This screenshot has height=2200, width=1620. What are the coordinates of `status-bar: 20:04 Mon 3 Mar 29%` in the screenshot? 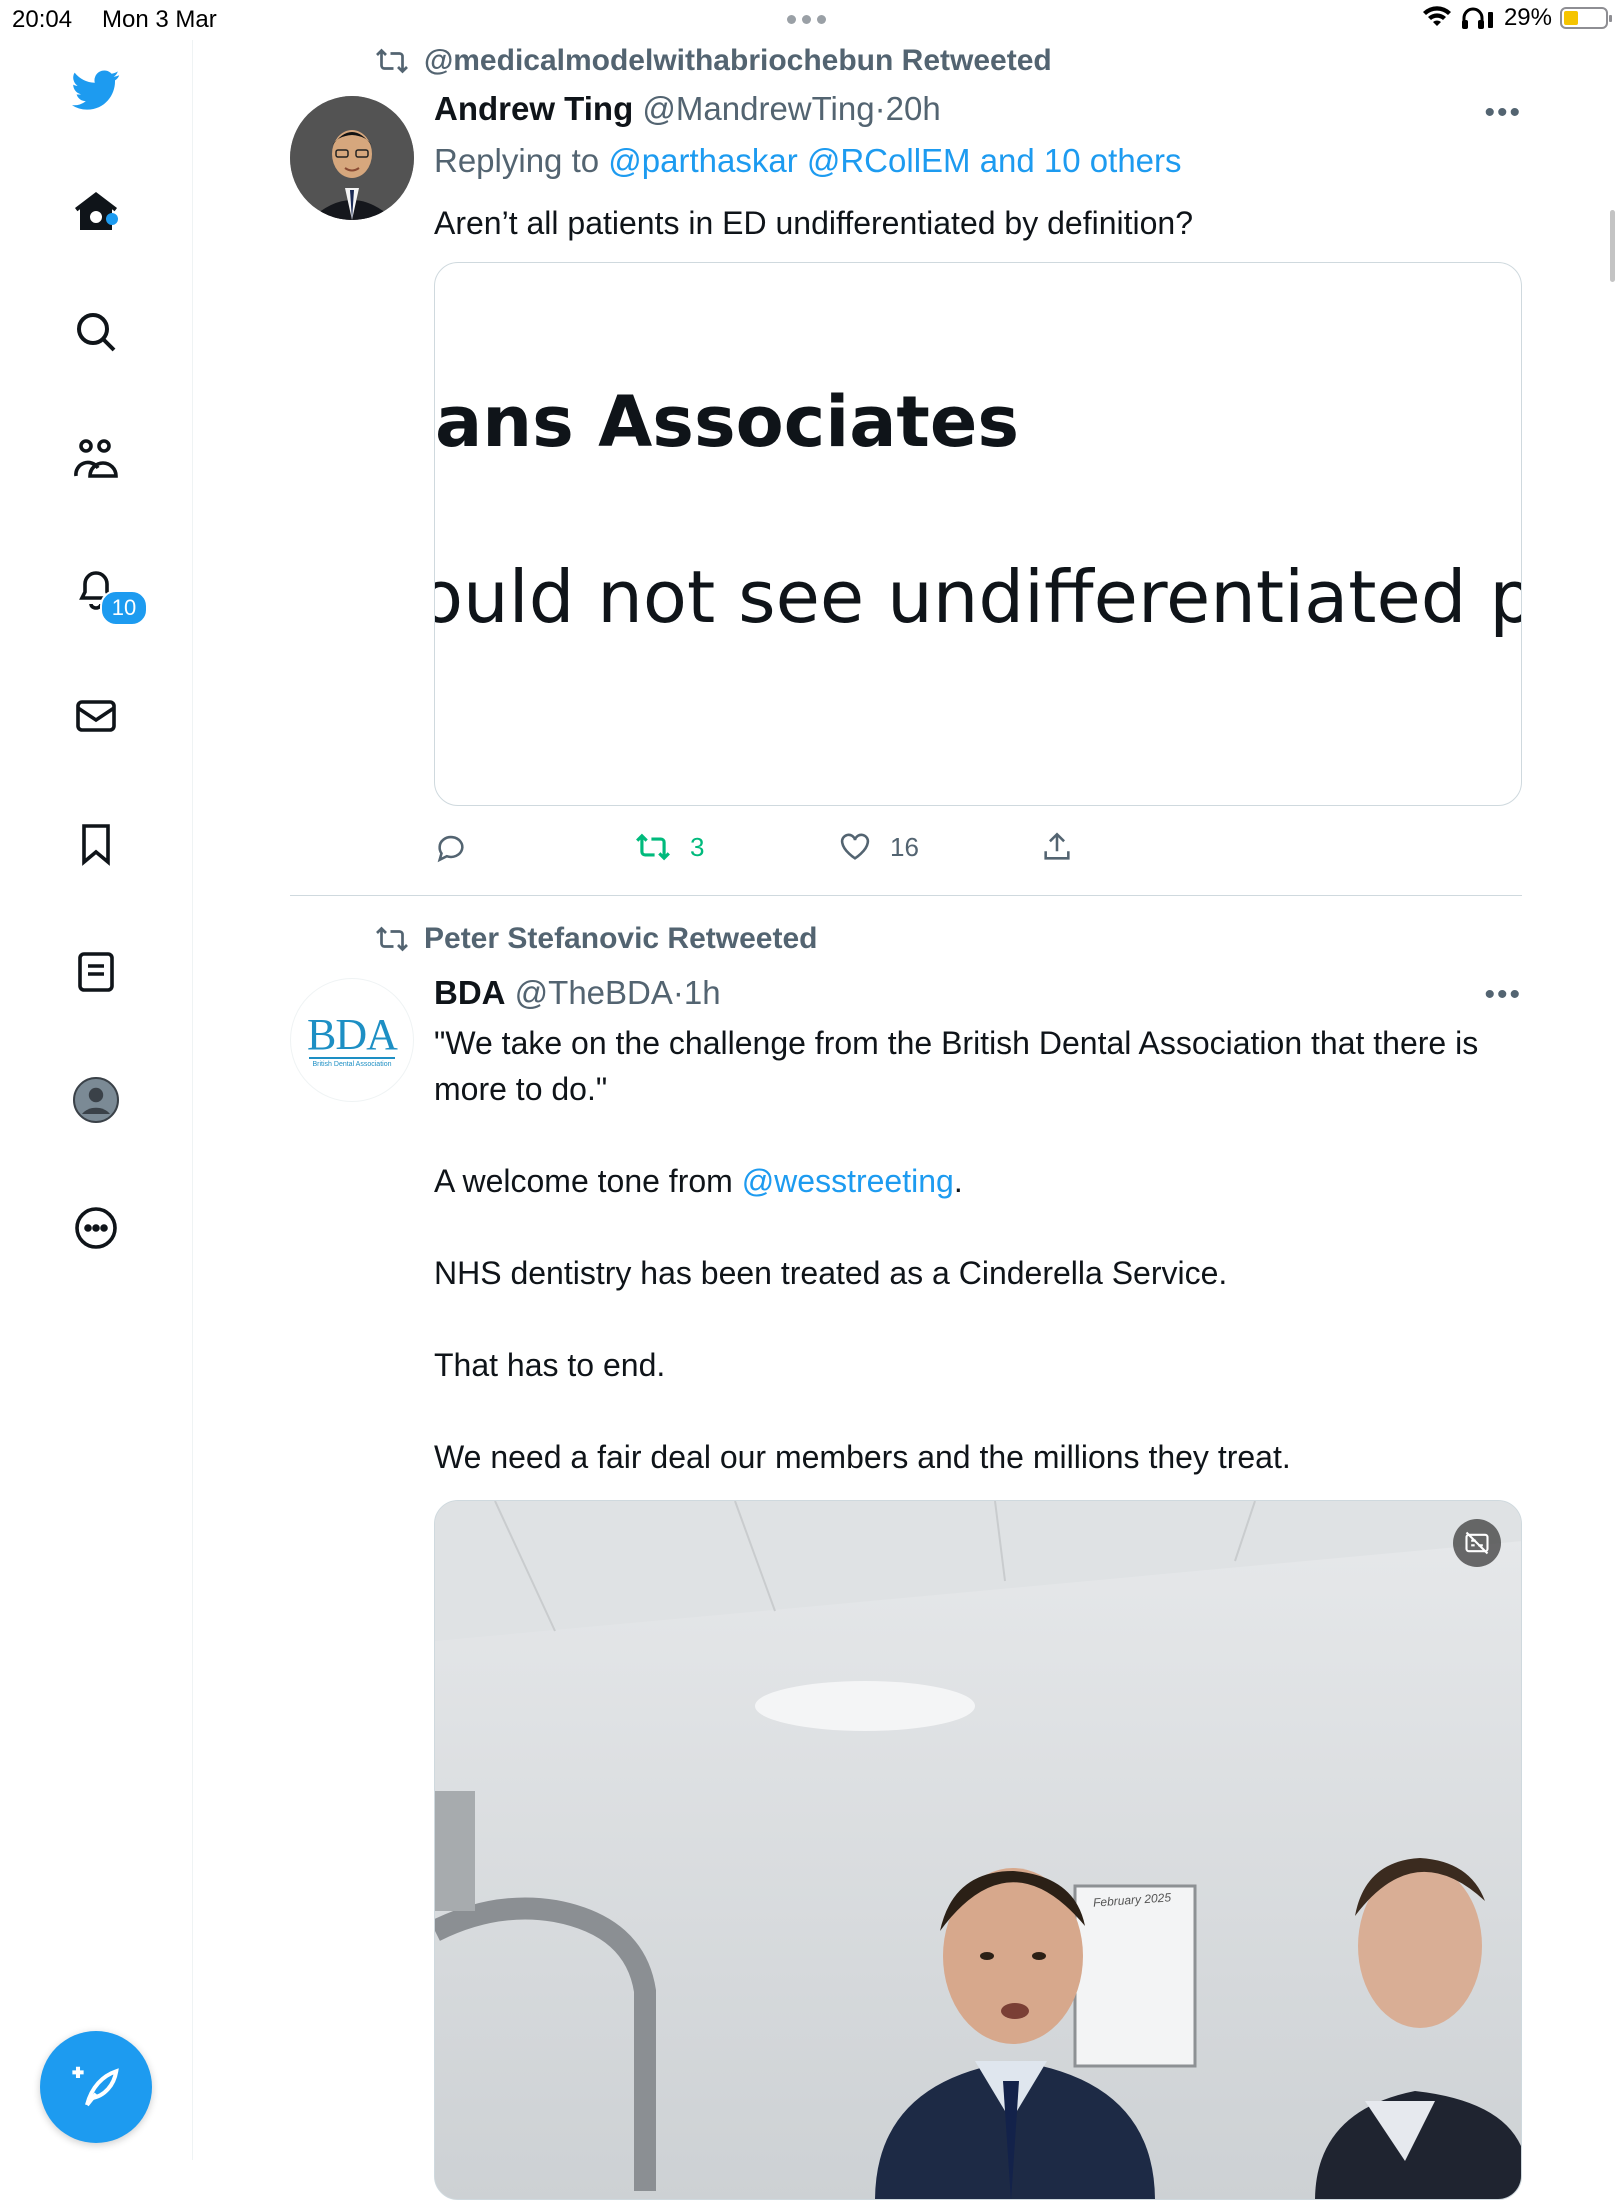 It's located at (810, 20).